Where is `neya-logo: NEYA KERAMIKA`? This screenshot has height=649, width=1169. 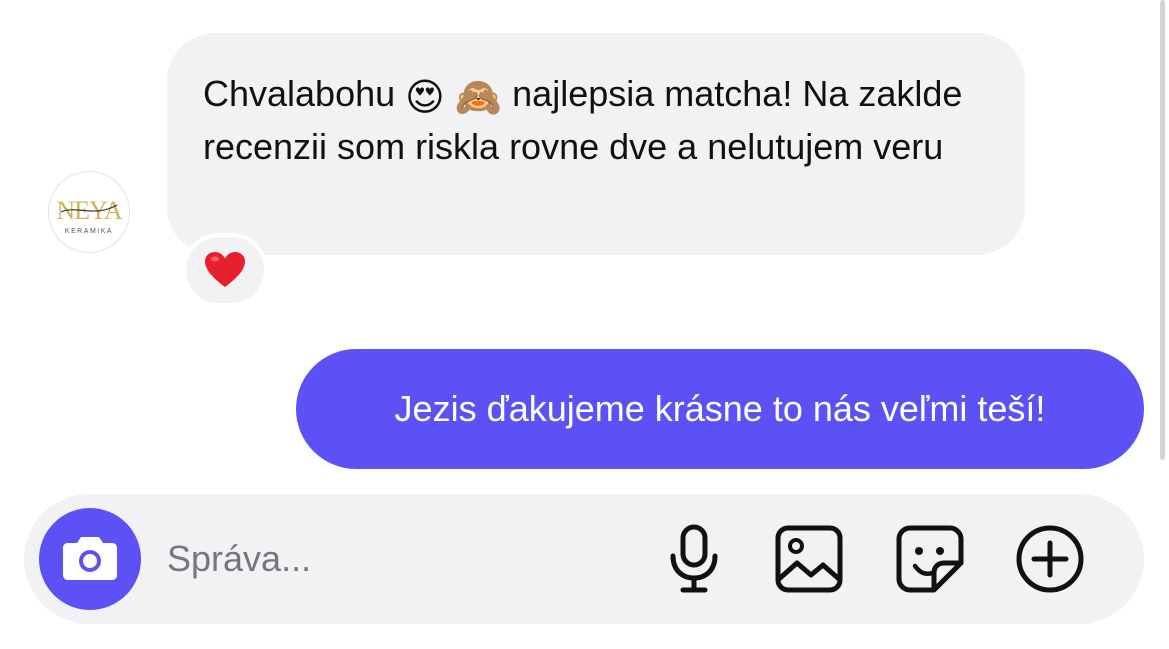
neya-logo: NEYA KERAMIKA is located at coordinates (90, 215).